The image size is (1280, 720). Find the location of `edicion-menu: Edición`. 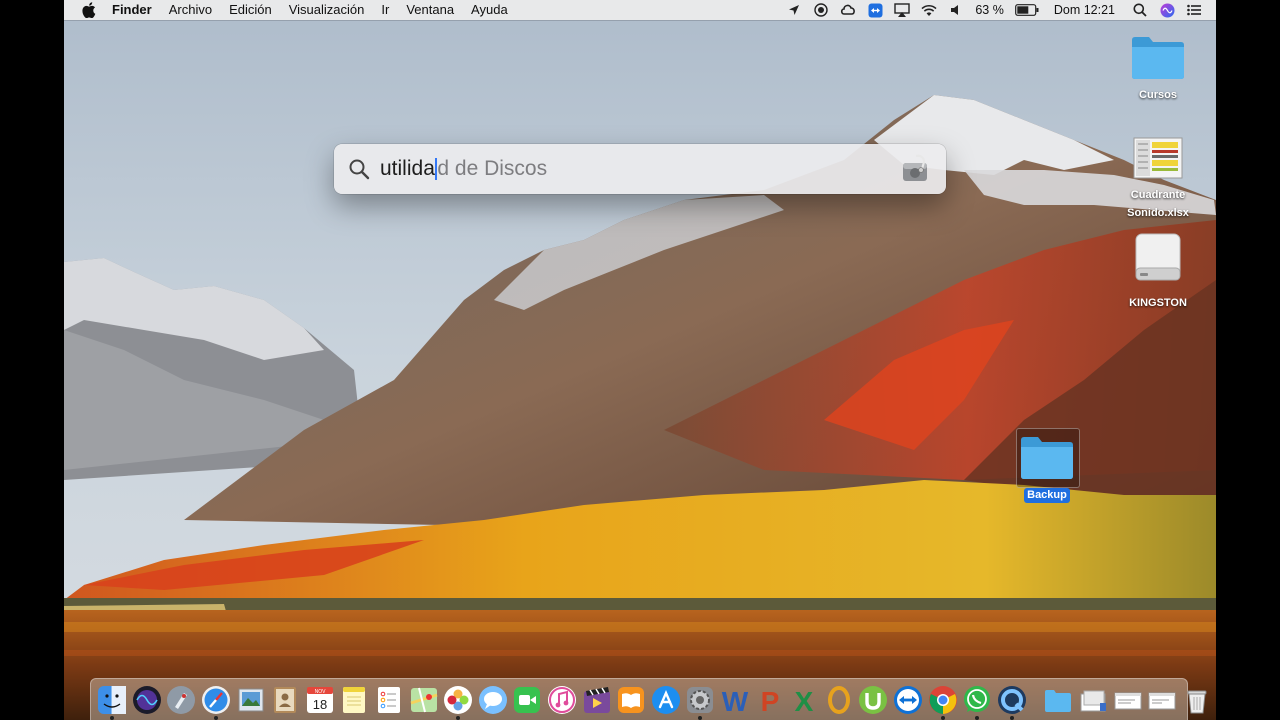

edicion-menu: Edición is located at coordinates (250, 10).